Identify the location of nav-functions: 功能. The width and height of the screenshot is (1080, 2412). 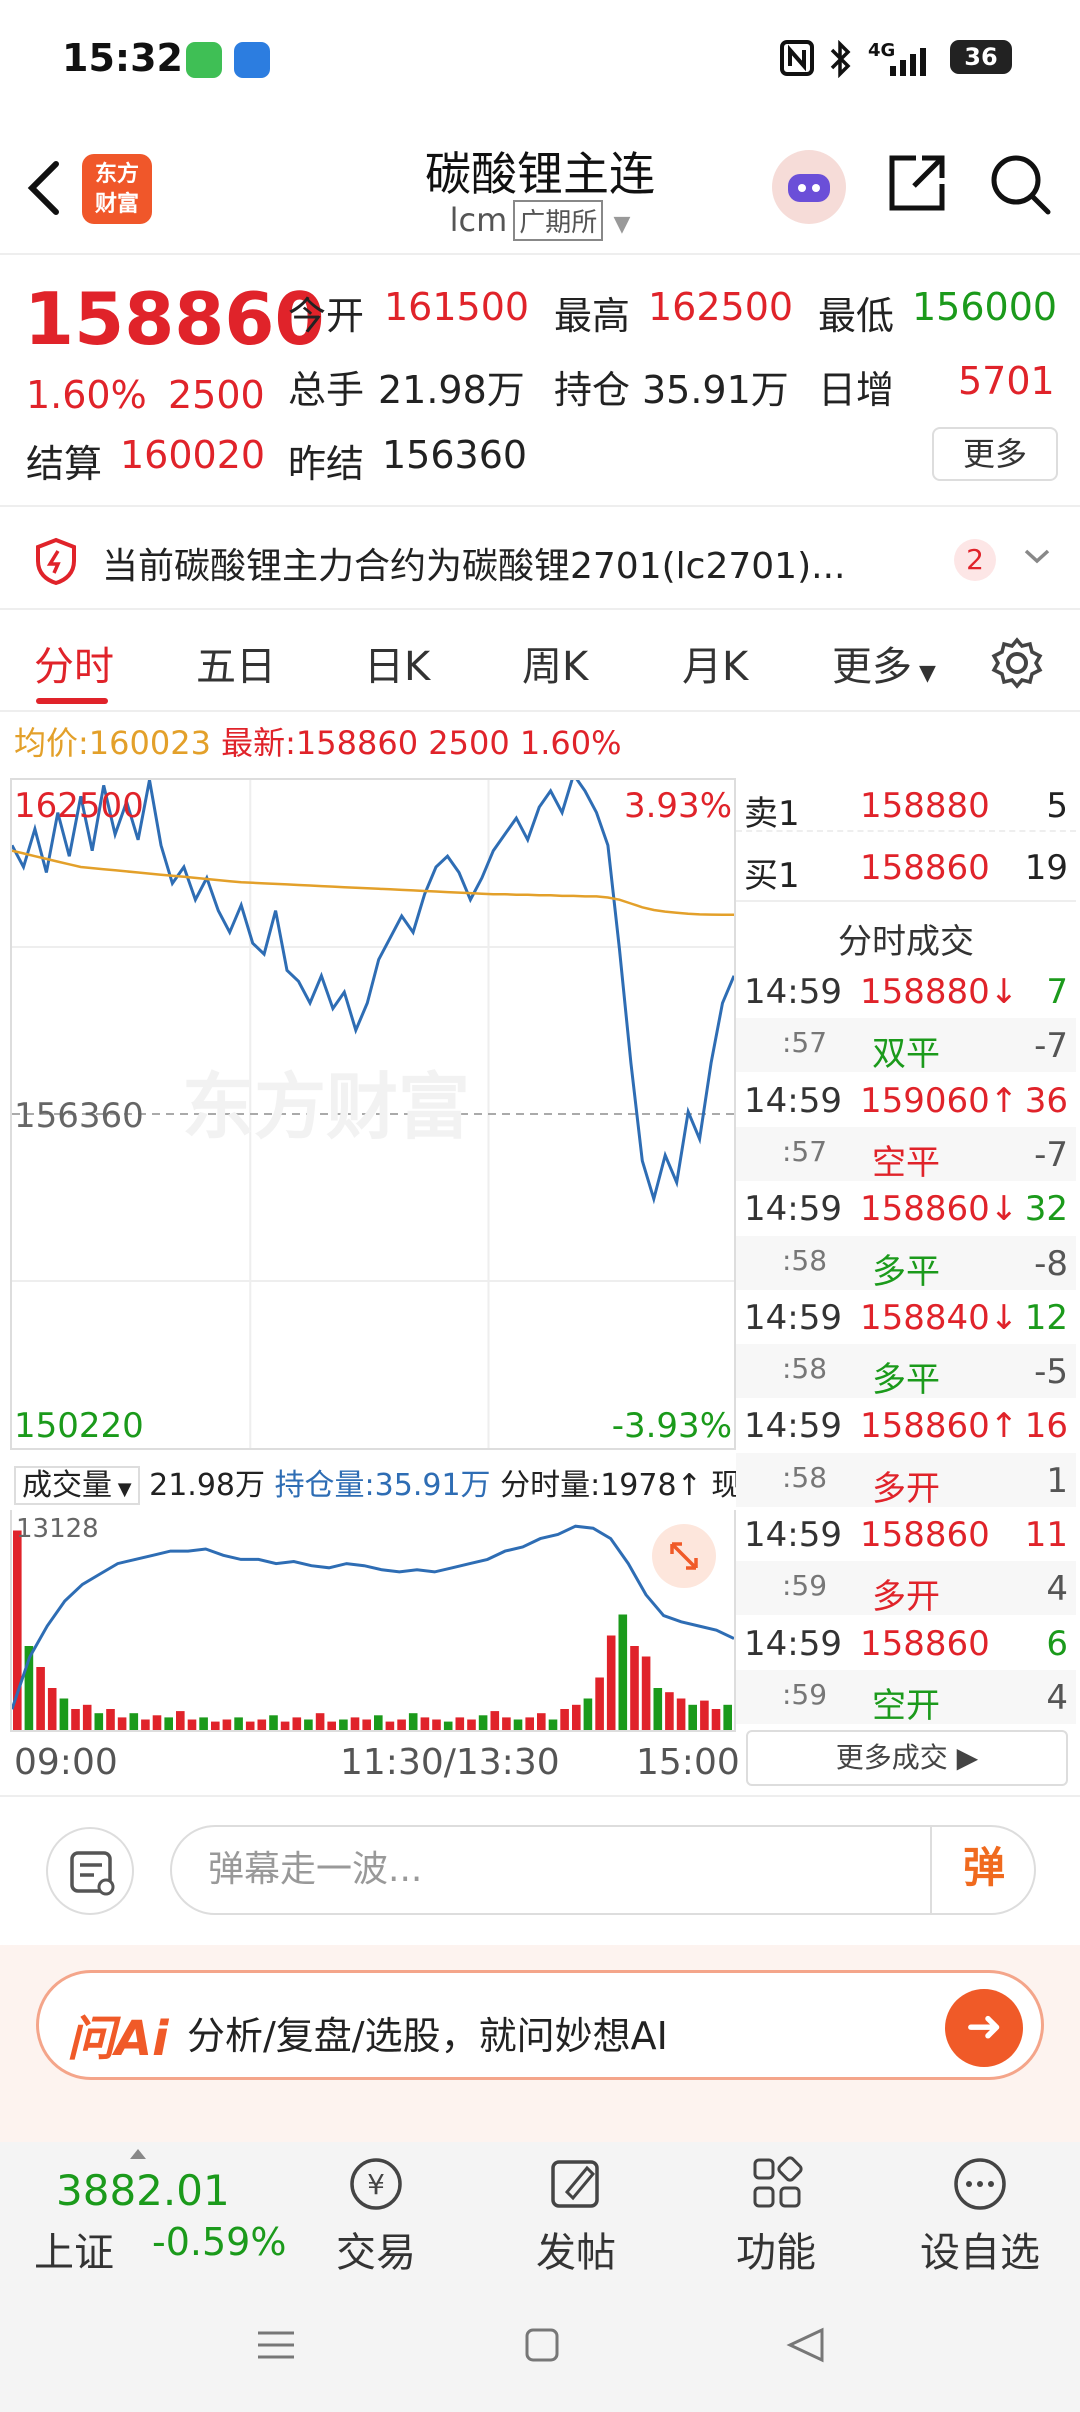
(776, 2216).